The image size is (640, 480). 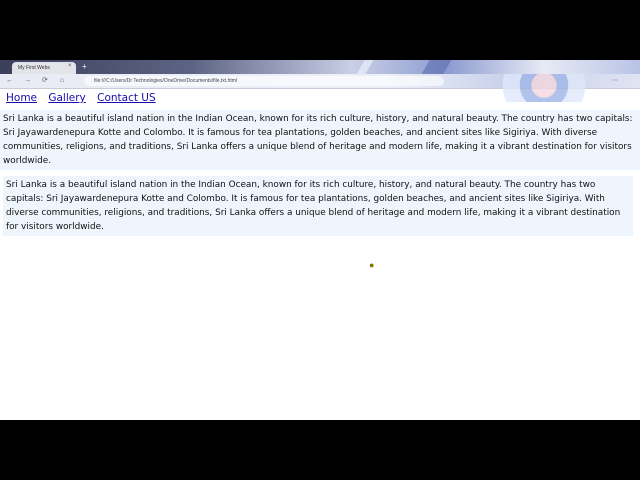 I want to click on reload-icon: ⟳, so click(x=45, y=81).